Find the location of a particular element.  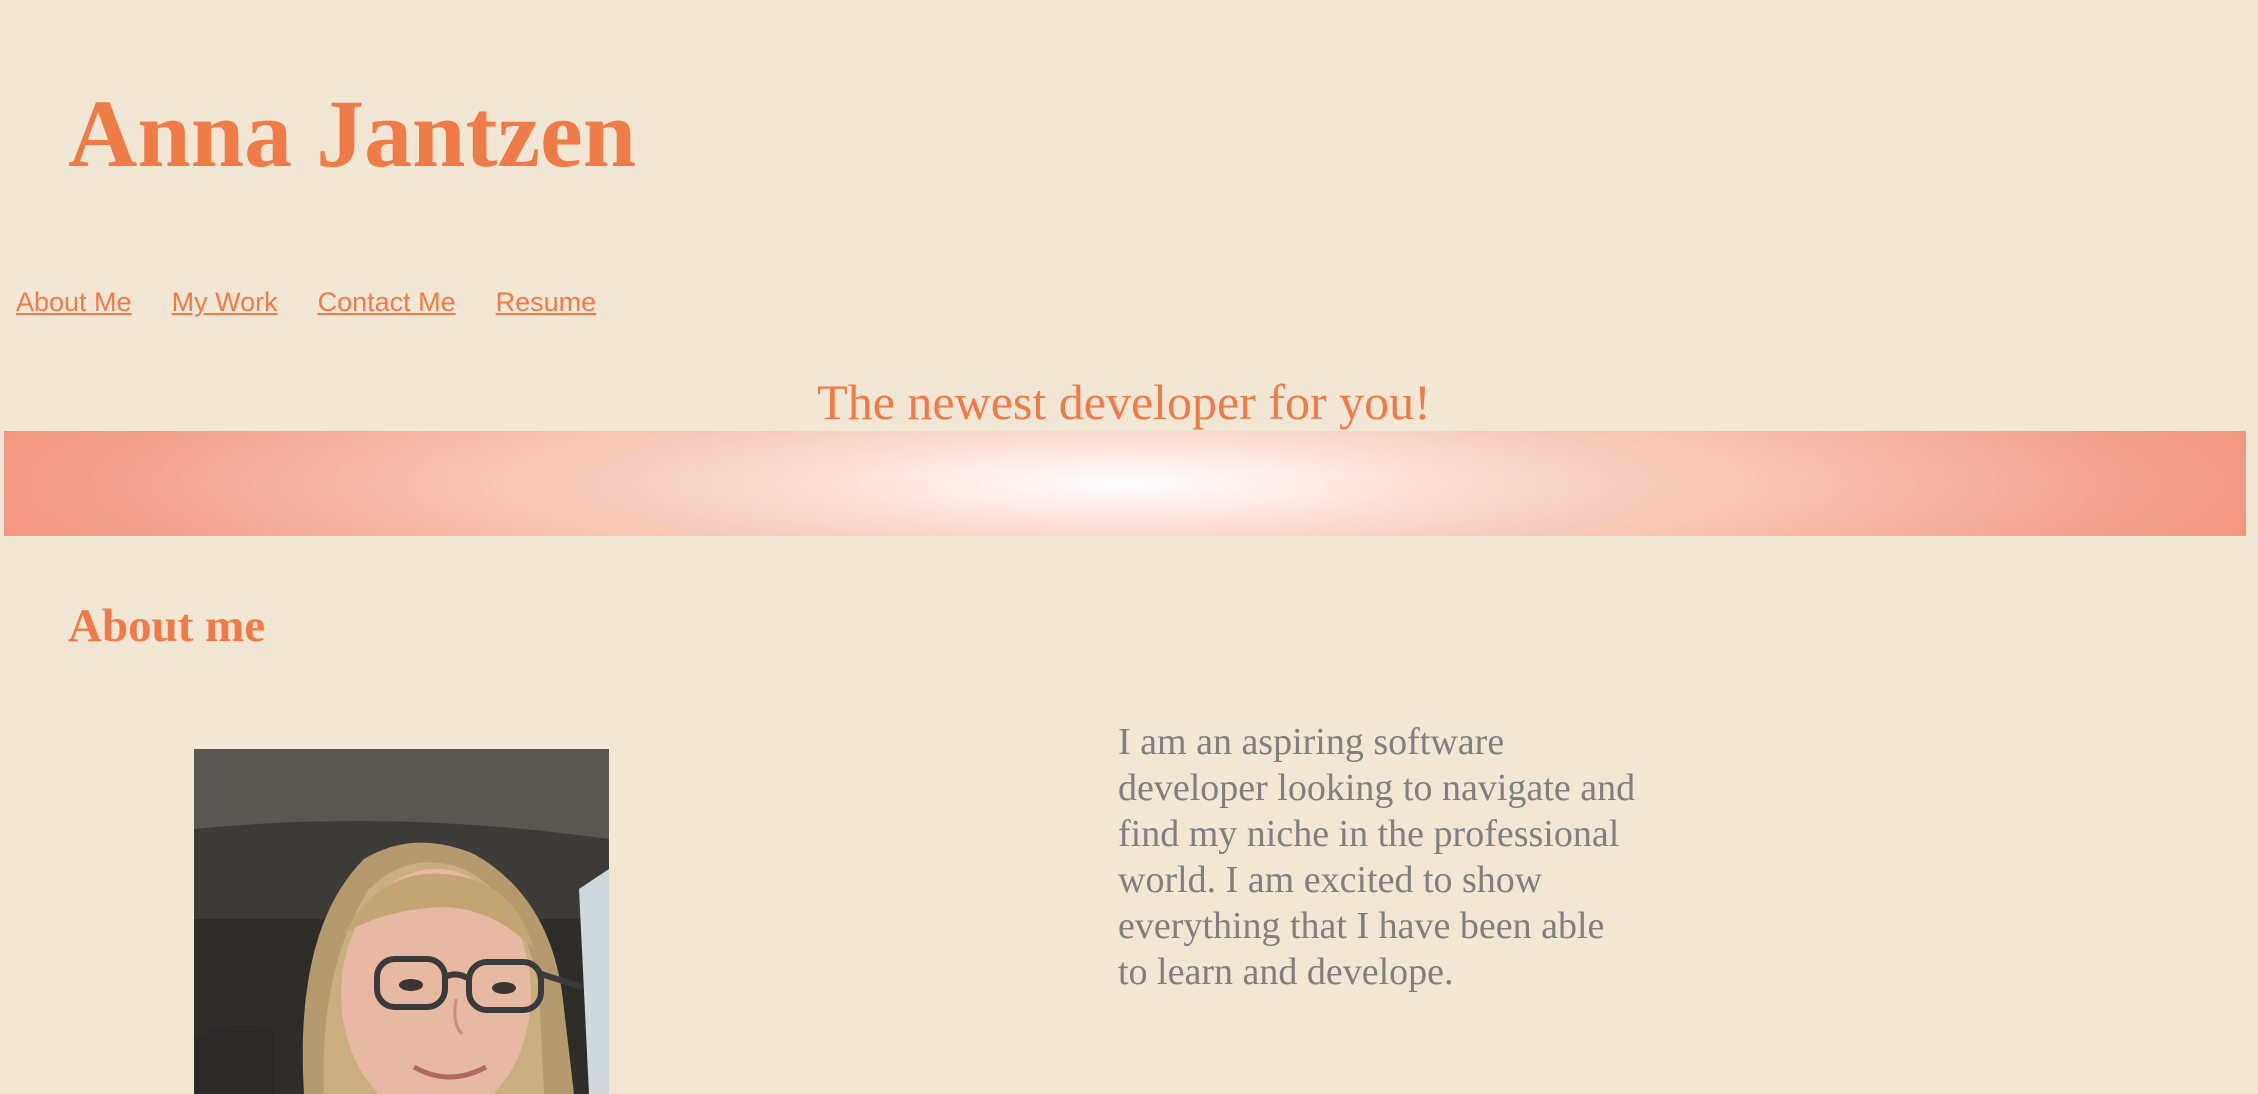

about-heading: About me is located at coordinates (167, 626).